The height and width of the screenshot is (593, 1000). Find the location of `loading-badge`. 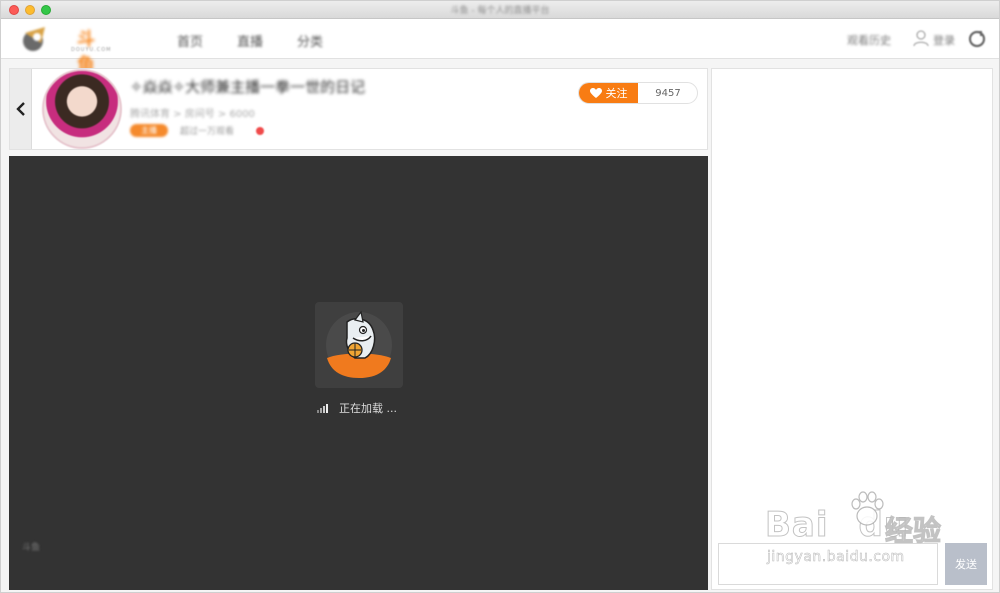

loading-badge is located at coordinates (359, 345).